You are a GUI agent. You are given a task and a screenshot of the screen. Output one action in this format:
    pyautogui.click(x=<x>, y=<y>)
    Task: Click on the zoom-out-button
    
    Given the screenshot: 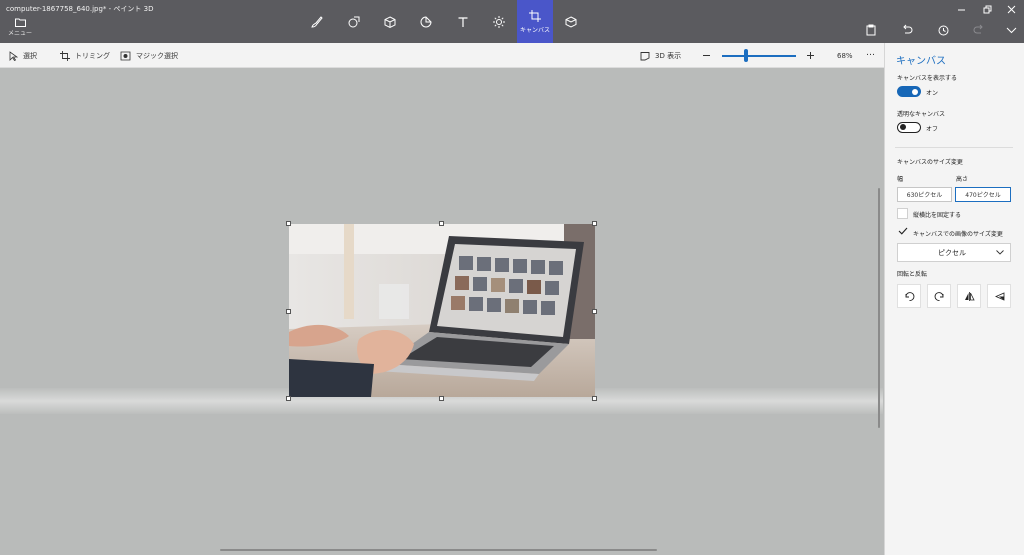 What is the action you would take?
    pyautogui.click(x=706, y=55)
    